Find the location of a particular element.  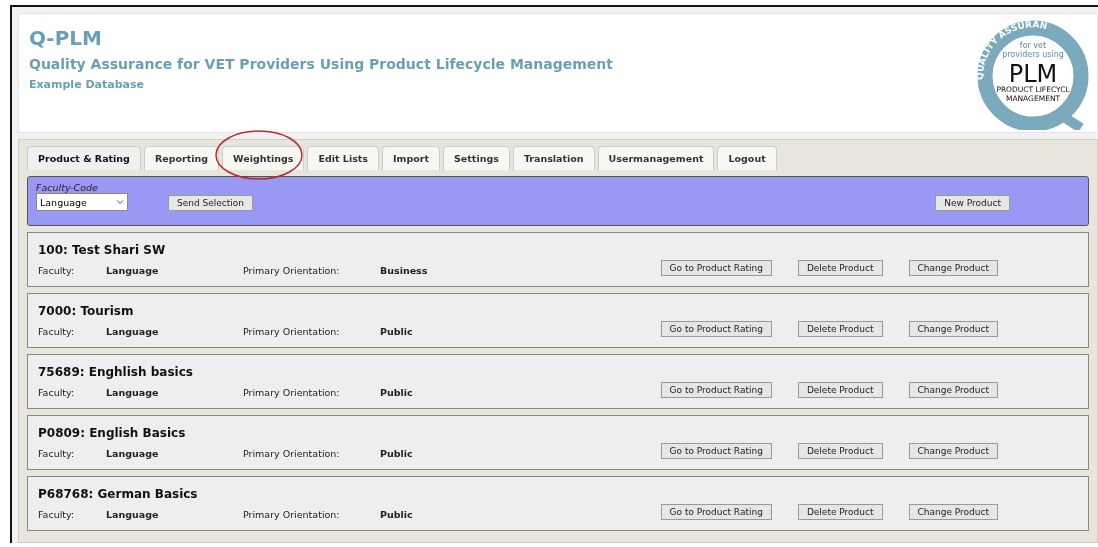

send-selection-button: Send Selection is located at coordinates (210, 203).